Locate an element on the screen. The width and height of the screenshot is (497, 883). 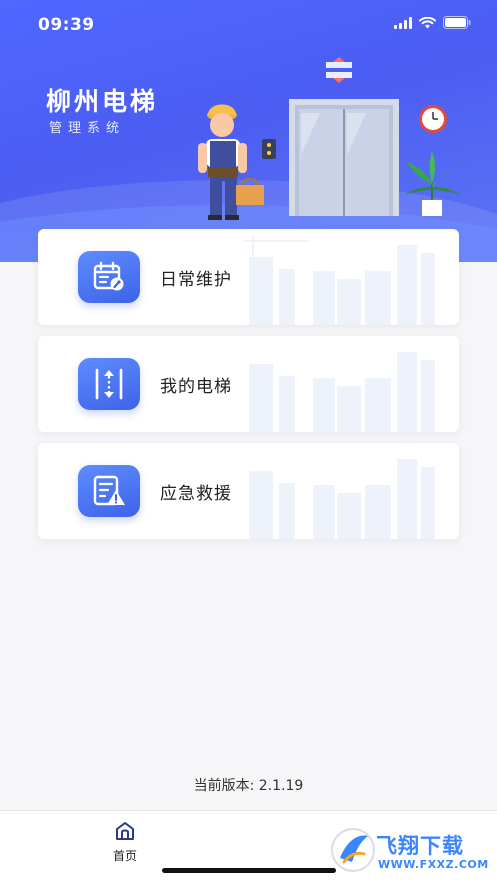
menu-card-emergency-rescue: 应急救援 is located at coordinates (248, 491).